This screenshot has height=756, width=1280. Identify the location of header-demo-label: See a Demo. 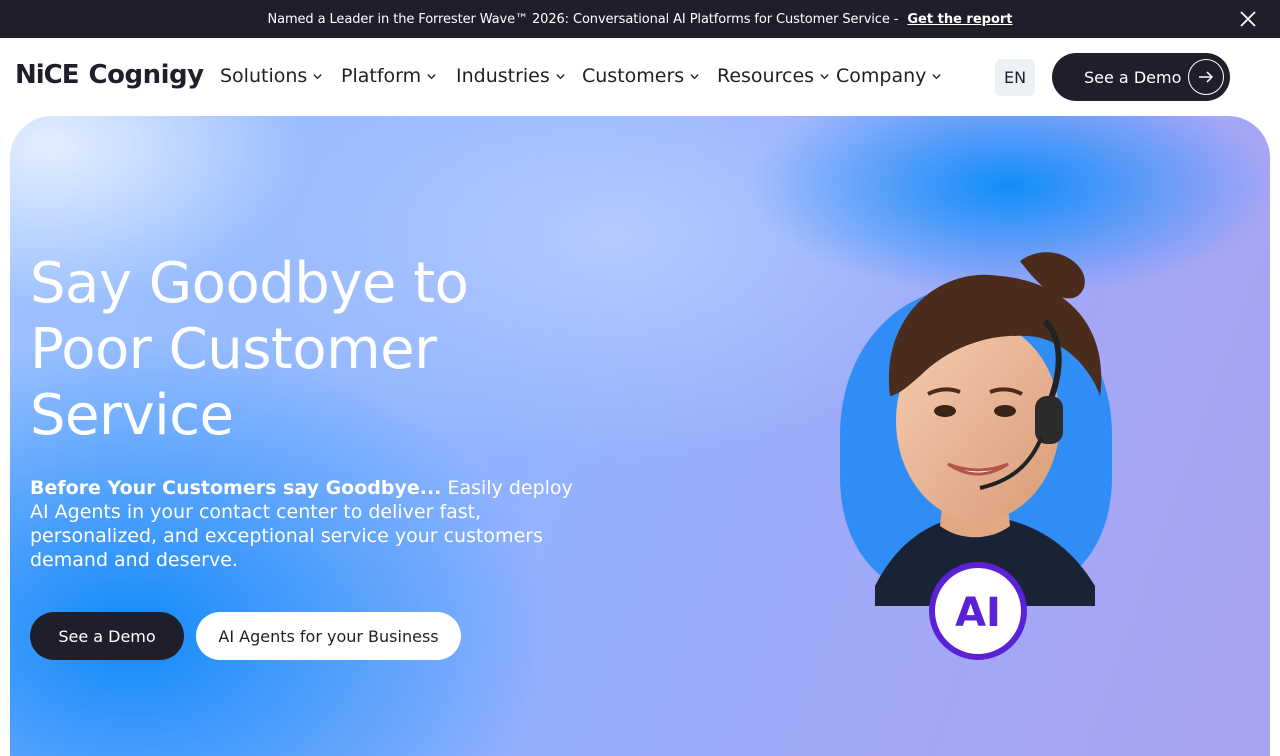
(1133, 77).